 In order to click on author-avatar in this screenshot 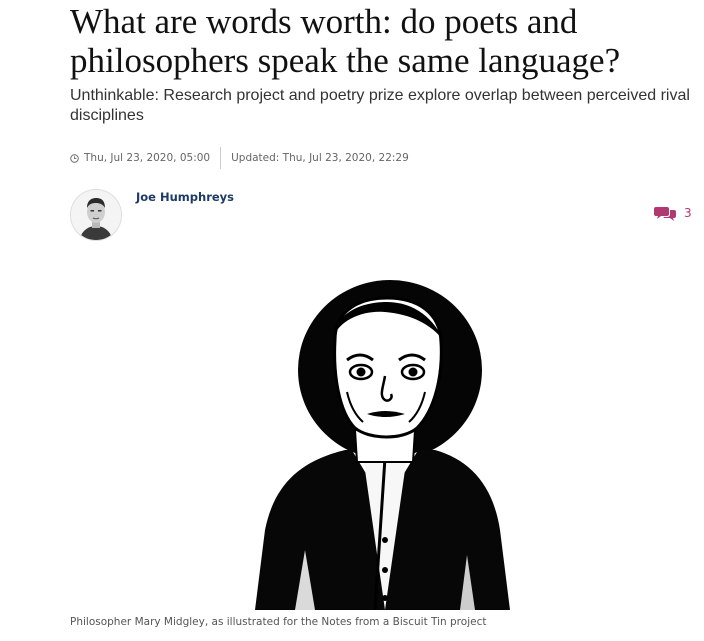, I will do `click(96, 215)`.